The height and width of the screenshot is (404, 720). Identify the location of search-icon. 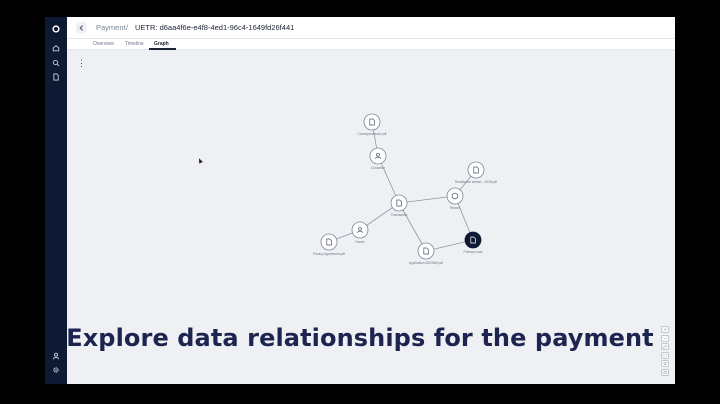
(56, 63).